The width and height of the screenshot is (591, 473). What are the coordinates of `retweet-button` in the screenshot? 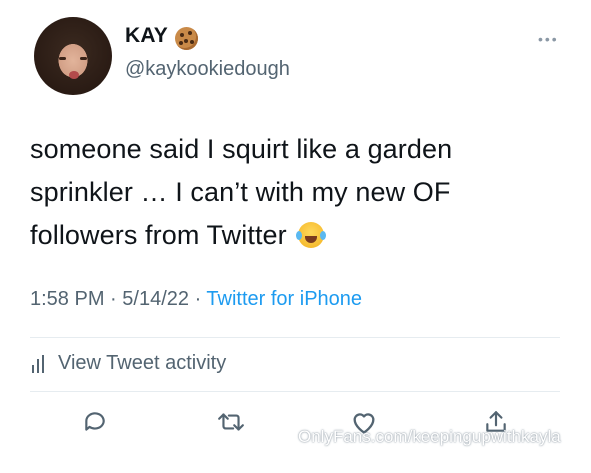 It's located at (231, 422).